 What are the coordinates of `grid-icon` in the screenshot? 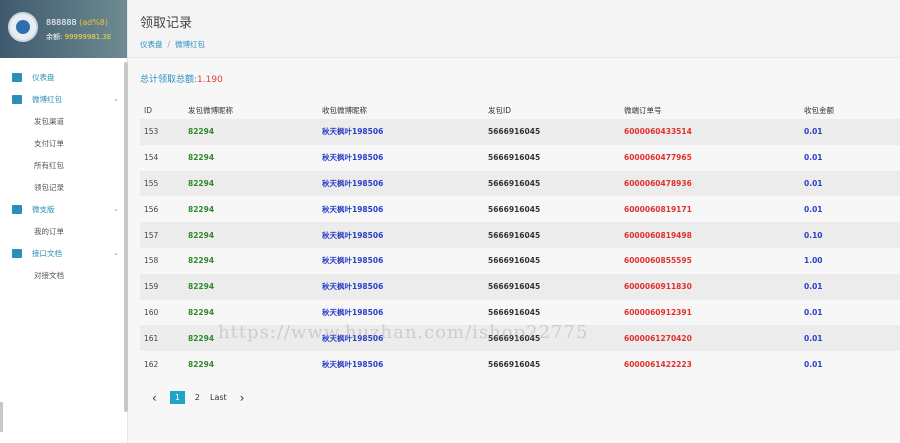 It's located at (17, 209).